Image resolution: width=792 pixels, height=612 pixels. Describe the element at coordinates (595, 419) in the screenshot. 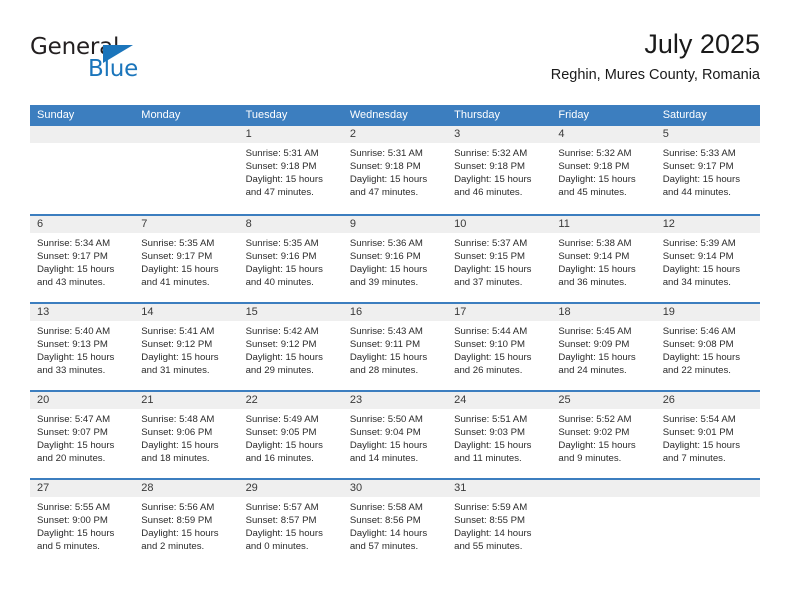

I see `sunrise-text: Sunrise: 5:52 AM` at that location.